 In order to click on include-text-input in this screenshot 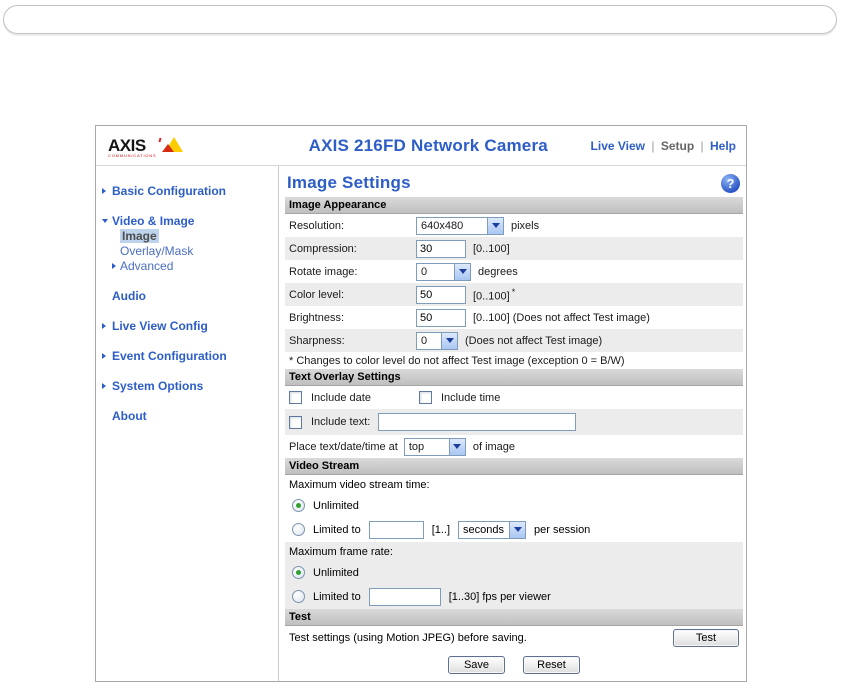, I will do `click(477, 422)`.